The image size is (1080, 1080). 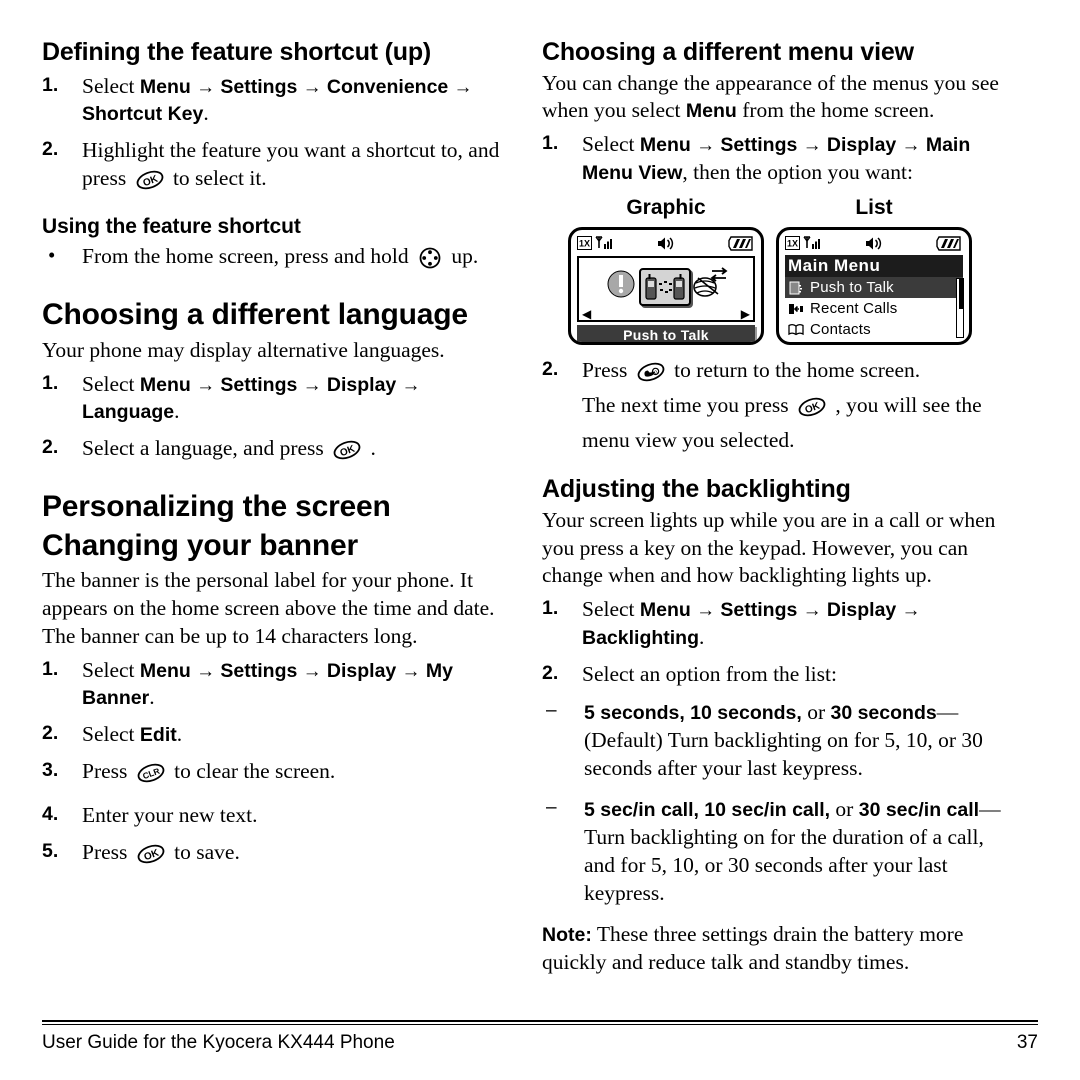 I want to click on step-item: 2. Select an option from the list:, so click(x=781, y=675).